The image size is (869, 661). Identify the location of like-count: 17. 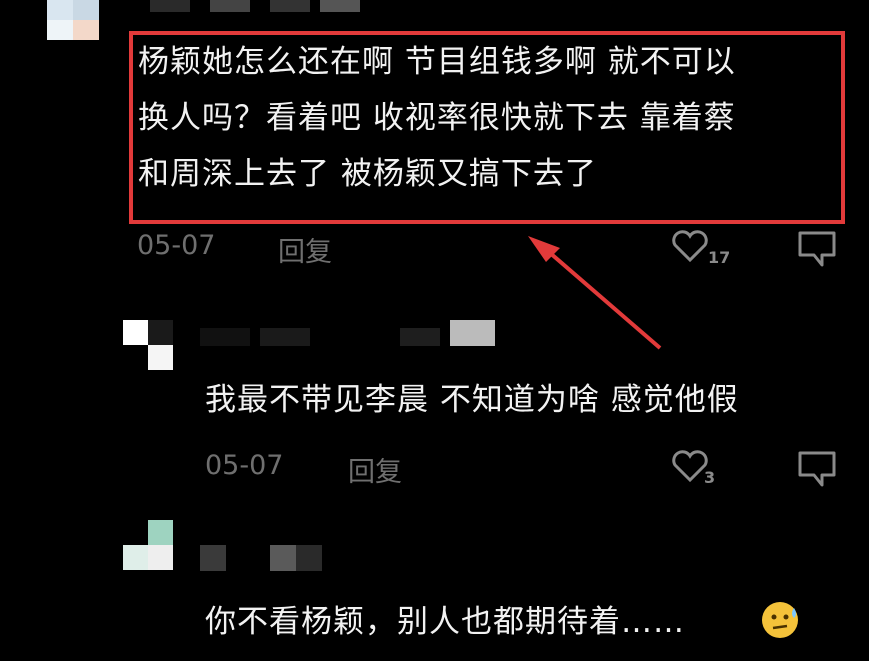
(719, 257).